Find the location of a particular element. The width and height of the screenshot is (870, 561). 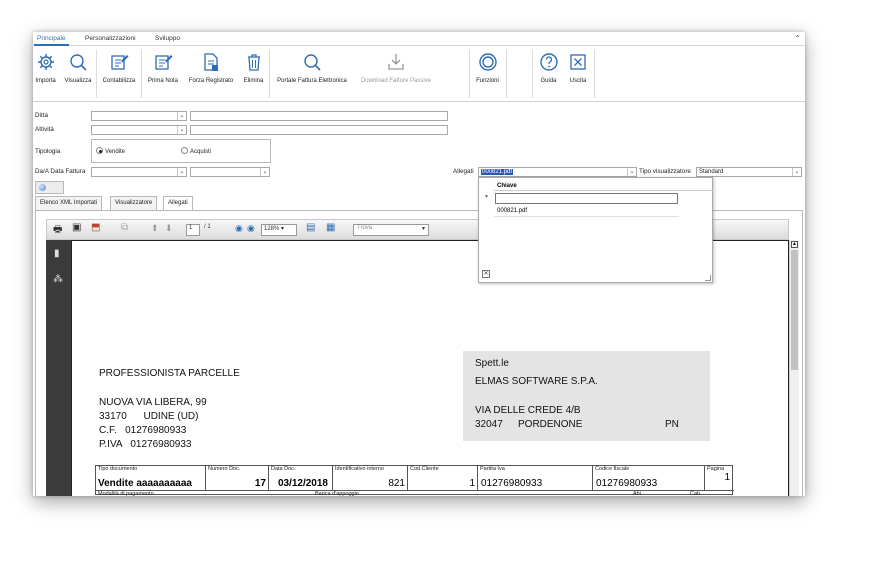

guida-button: Guida is located at coordinates (548, 74).